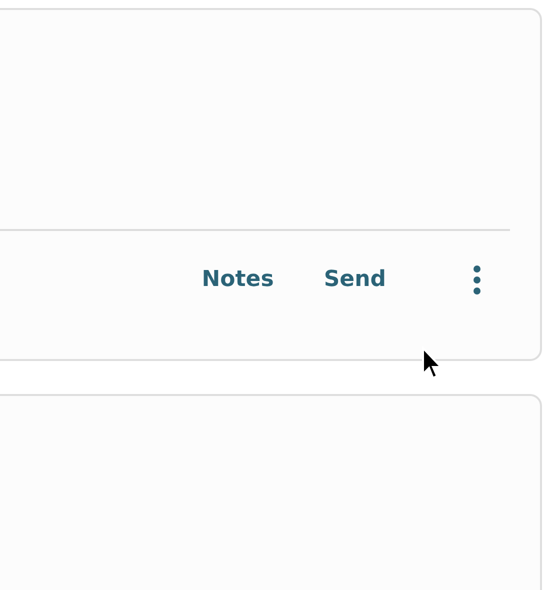 Image resolution: width=548 pixels, height=590 pixels. I want to click on action-button: Notes, so click(238, 279).